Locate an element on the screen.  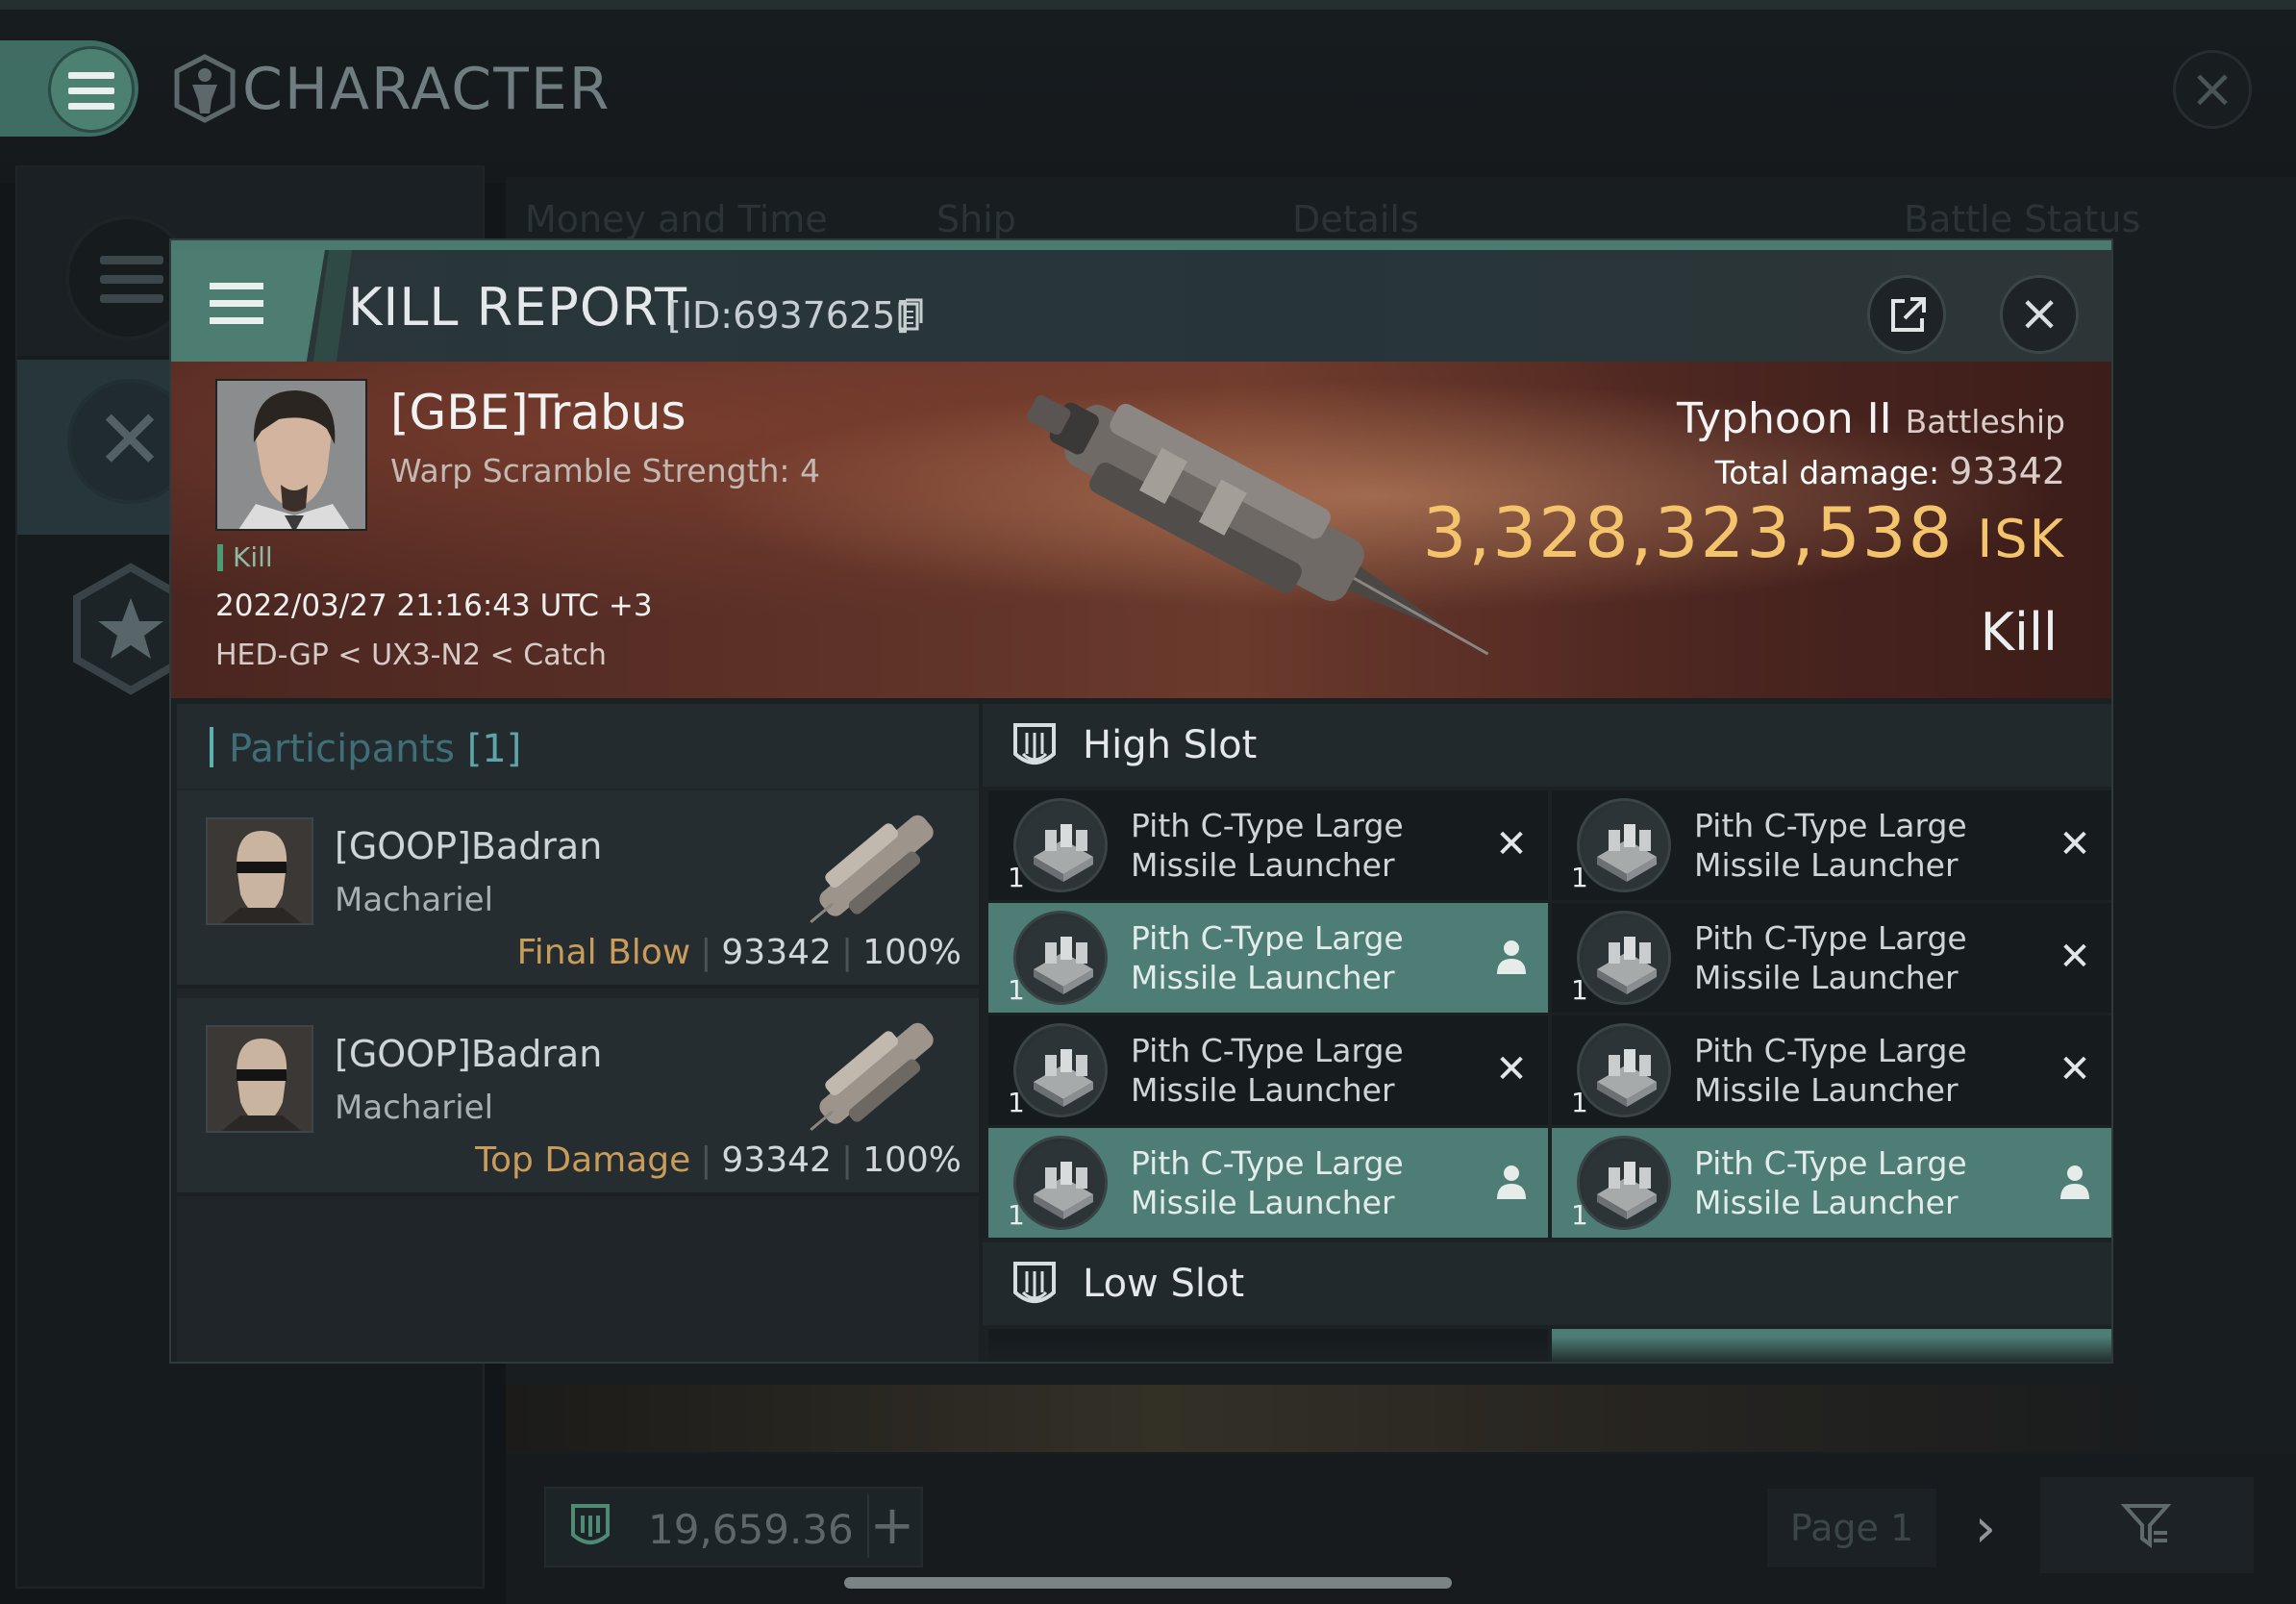
isk-value: 3,328,323,538 ISK is located at coordinates (1744, 532).